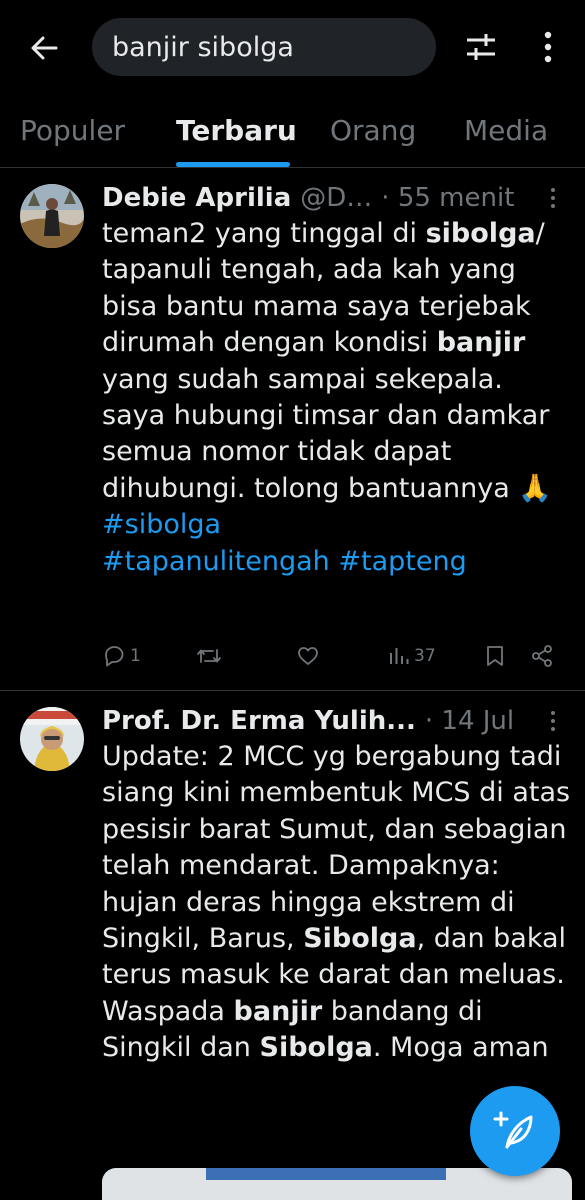  I want to click on top-bar: banjir sibolga, so click(292, 48).